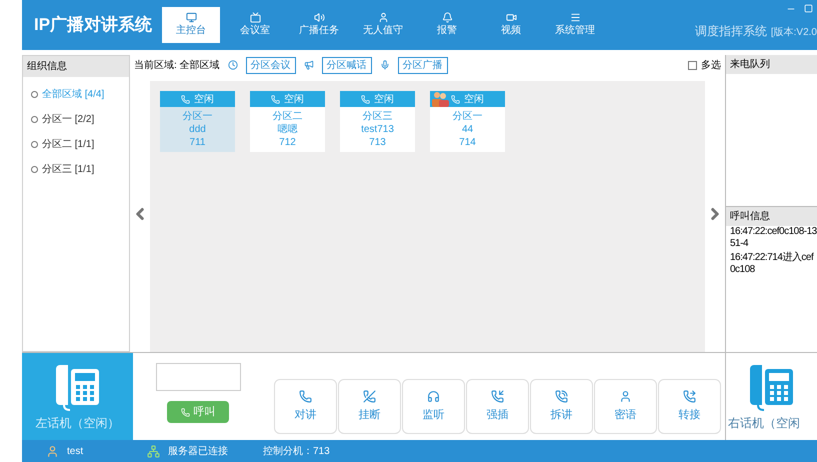 The image size is (817, 462). I want to click on device-name: ddd, so click(197, 129).